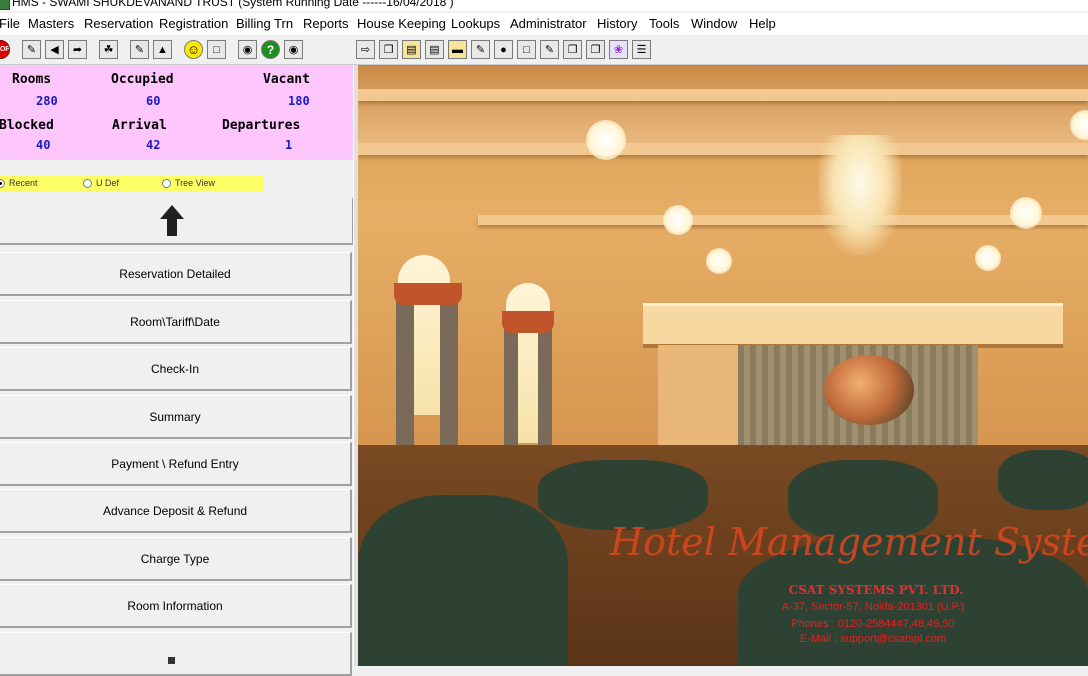 This screenshot has height=676, width=1088. What do you see at coordinates (176, 322) in the screenshot?
I see `nav-room-tariff-date: Room\Tariff\Date` at bounding box center [176, 322].